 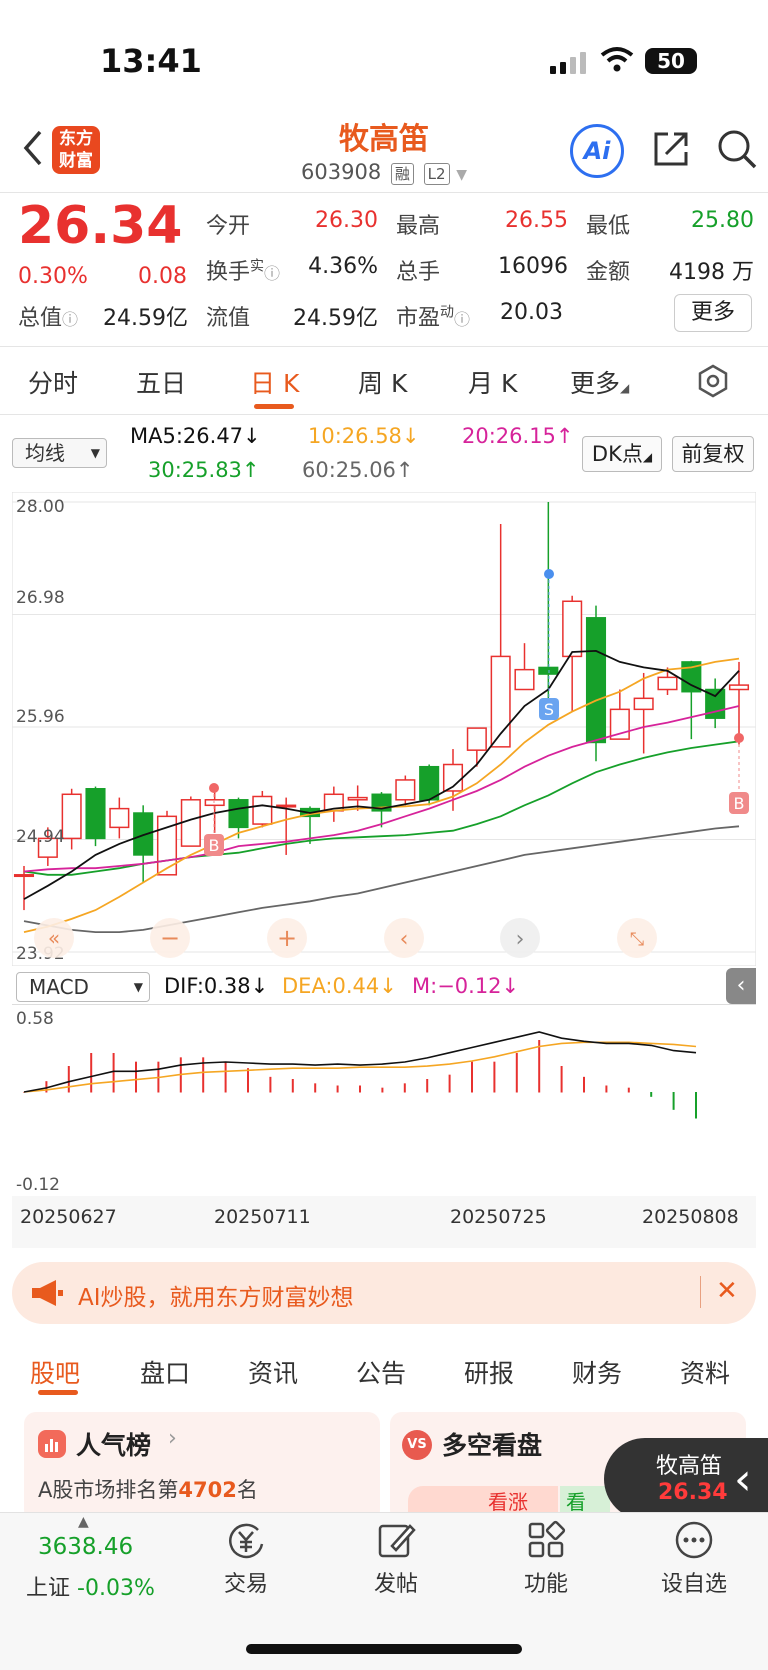 What do you see at coordinates (100, 226) in the screenshot?
I see `current-price: 26.34` at bounding box center [100, 226].